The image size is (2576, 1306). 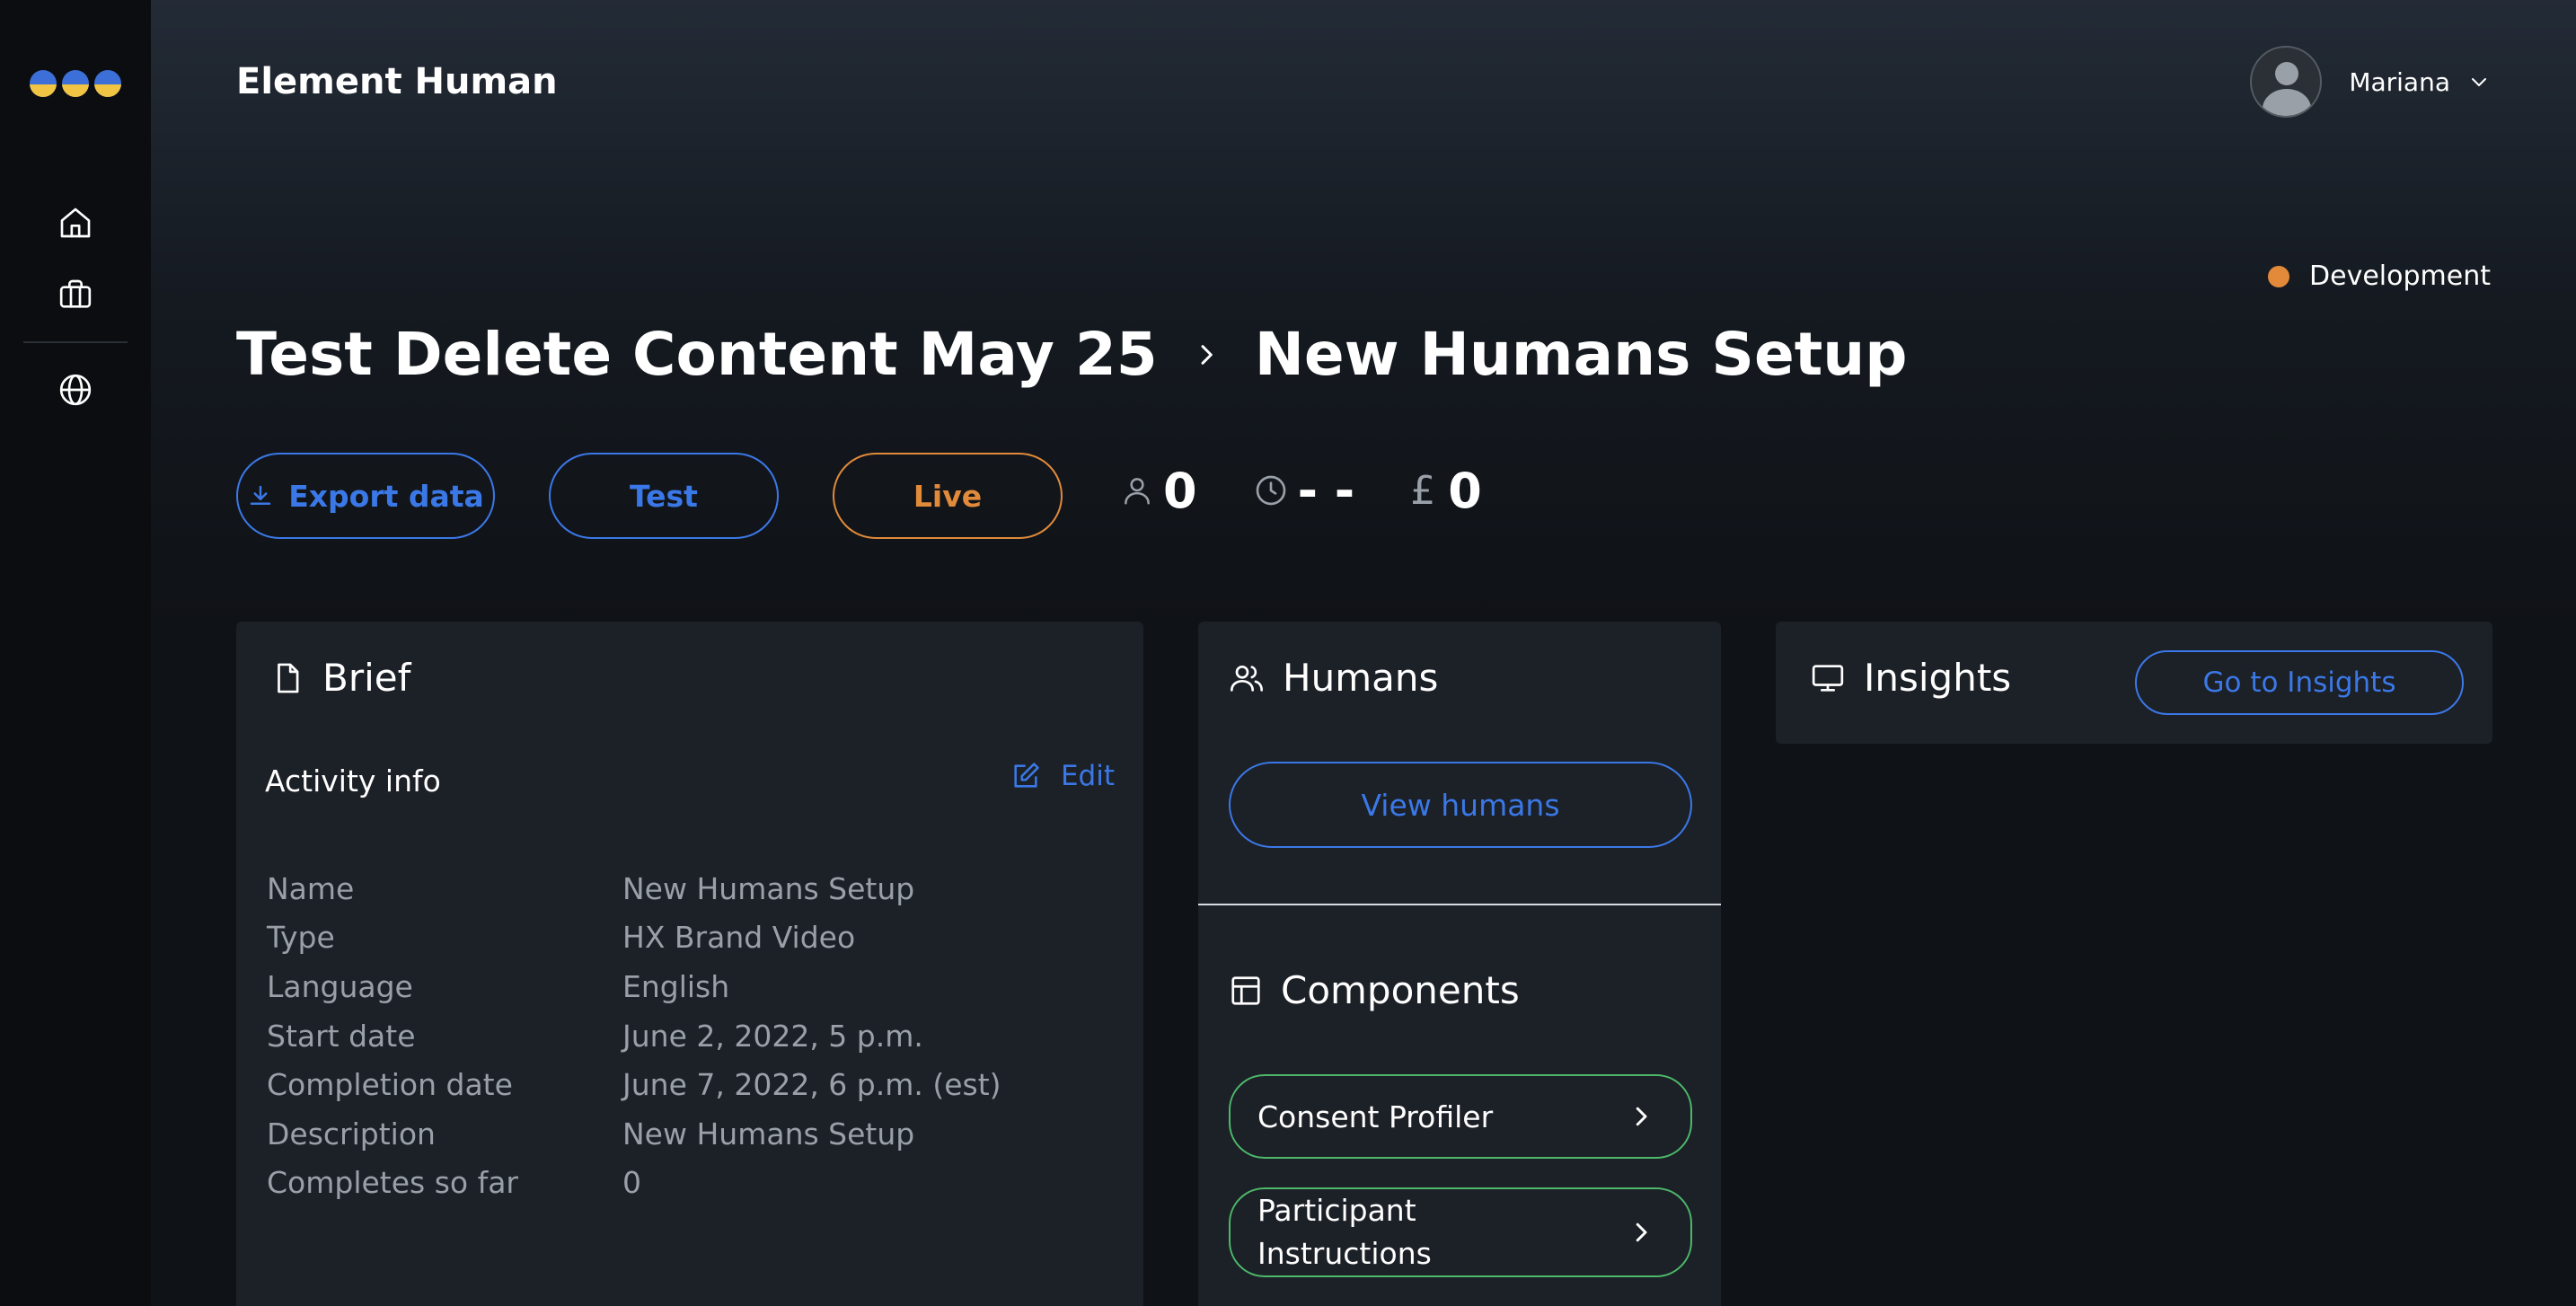 I want to click on info-row: Type HX Brand Video, so click(x=634, y=938).